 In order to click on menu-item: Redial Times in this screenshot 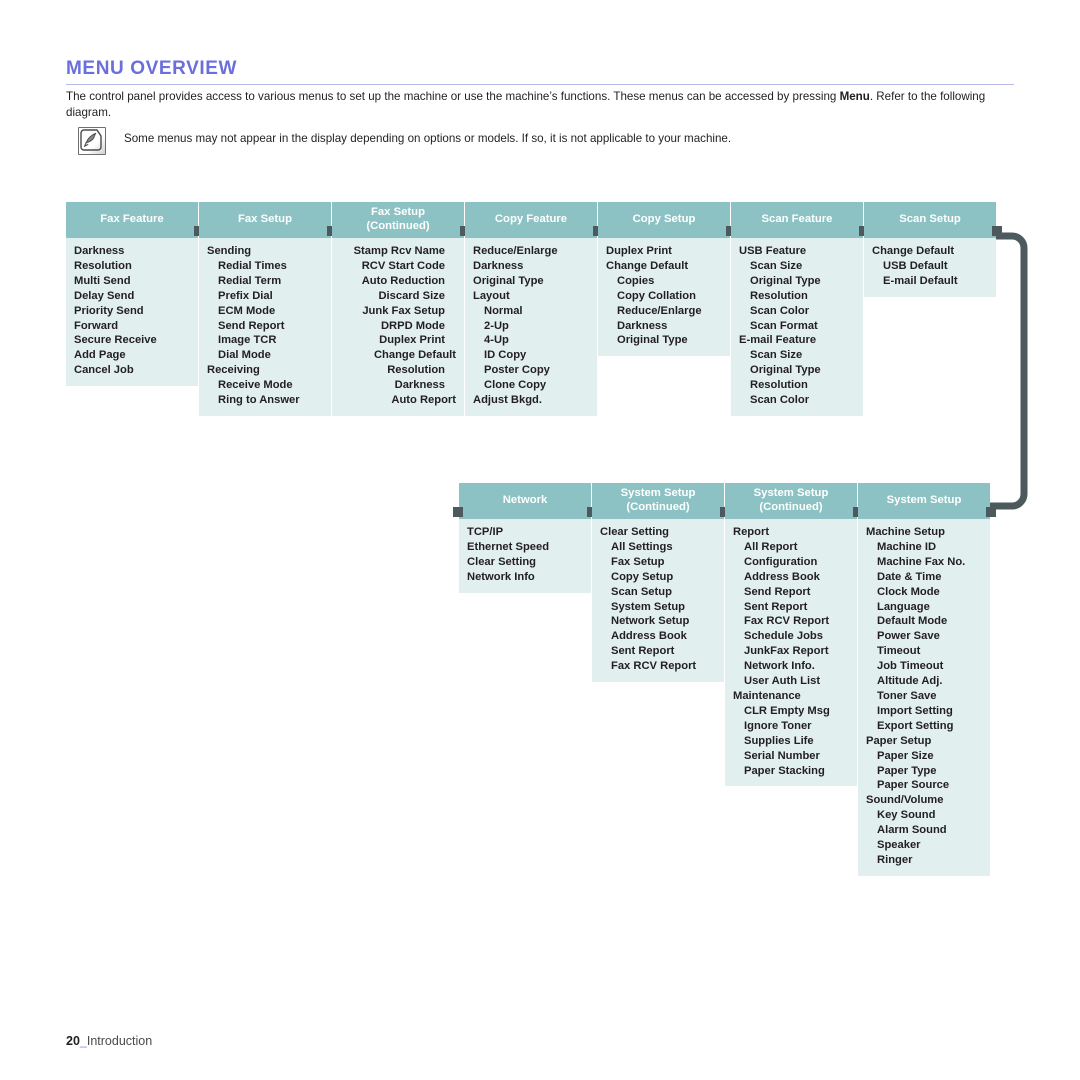, I will do `click(252, 265)`.